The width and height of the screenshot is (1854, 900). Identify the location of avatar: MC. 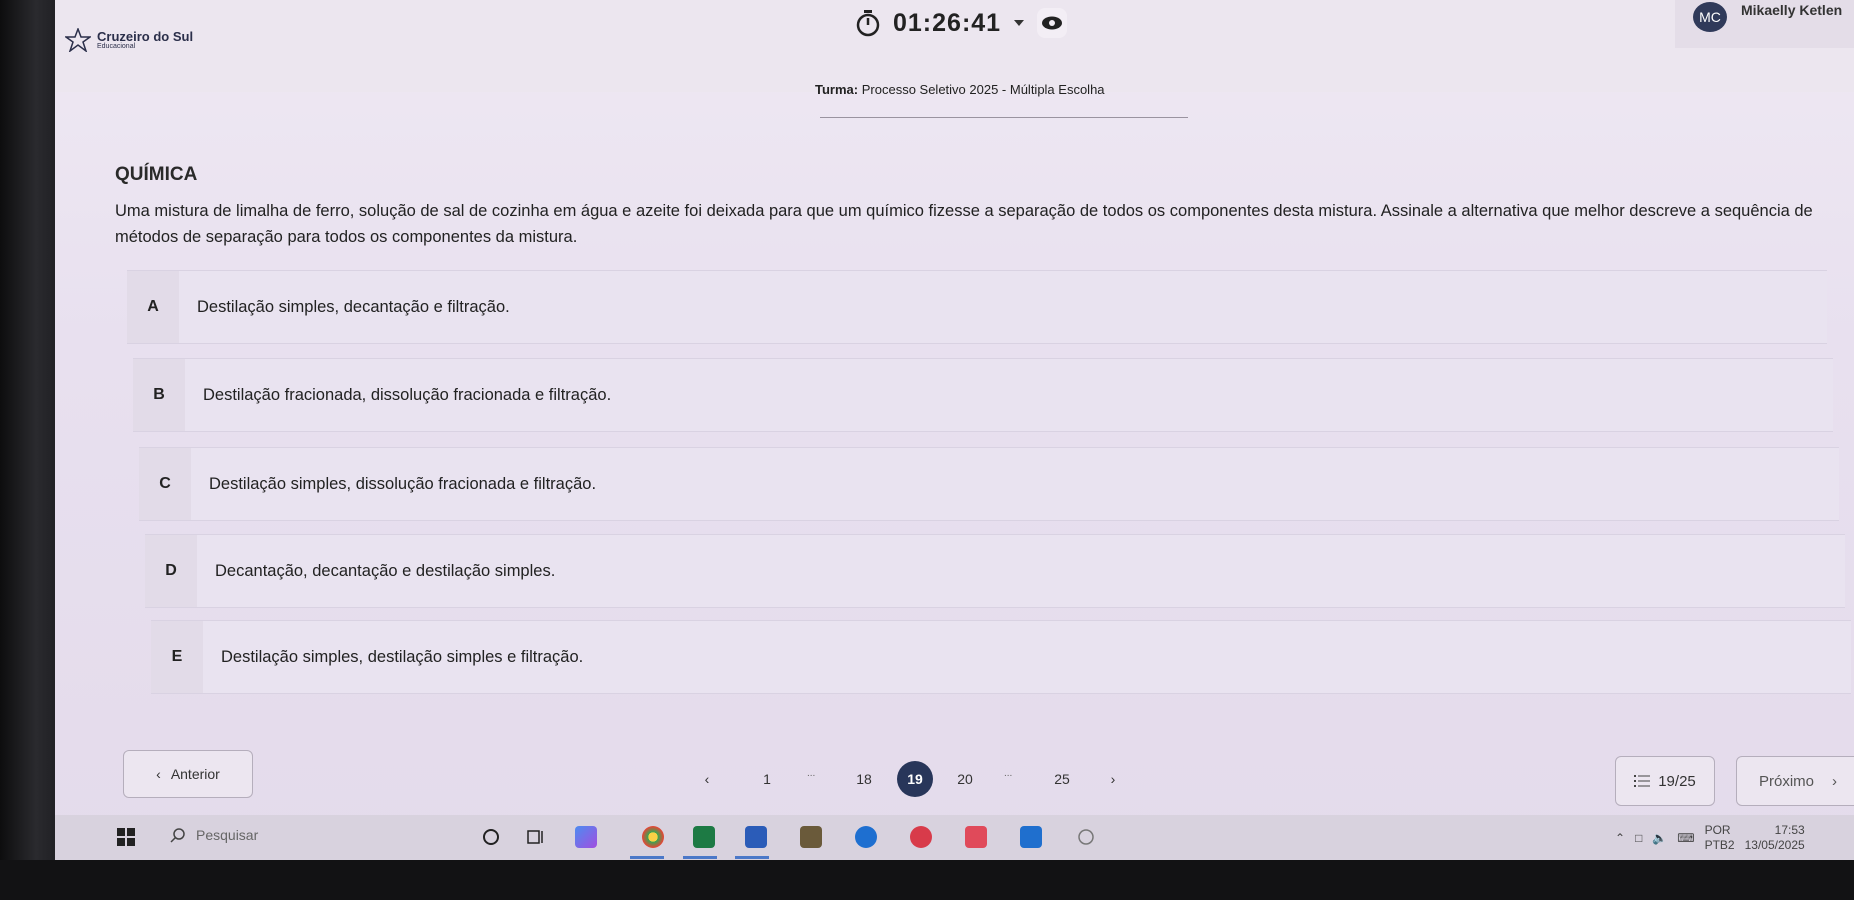
(1710, 17).